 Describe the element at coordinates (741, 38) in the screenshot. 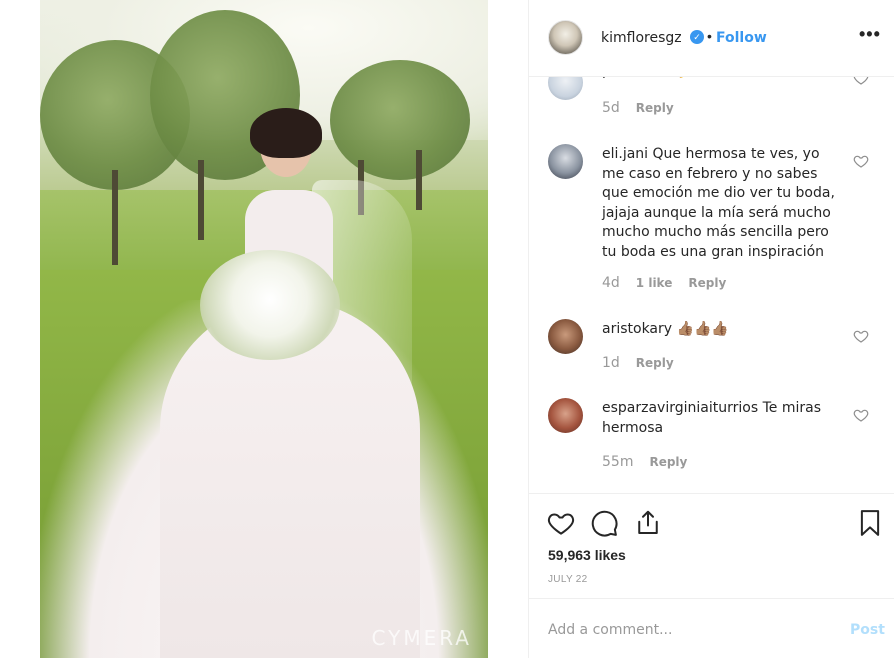

I see `follow-button: Follow` at that location.